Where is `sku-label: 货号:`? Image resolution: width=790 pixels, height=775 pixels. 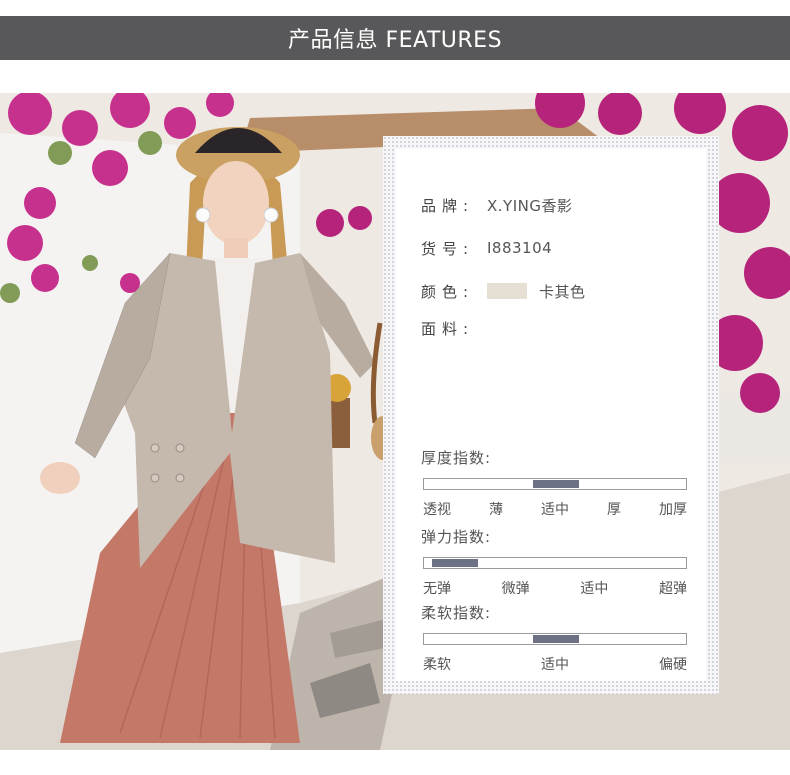
sku-label: 货号: is located at coordinates (448, 248).